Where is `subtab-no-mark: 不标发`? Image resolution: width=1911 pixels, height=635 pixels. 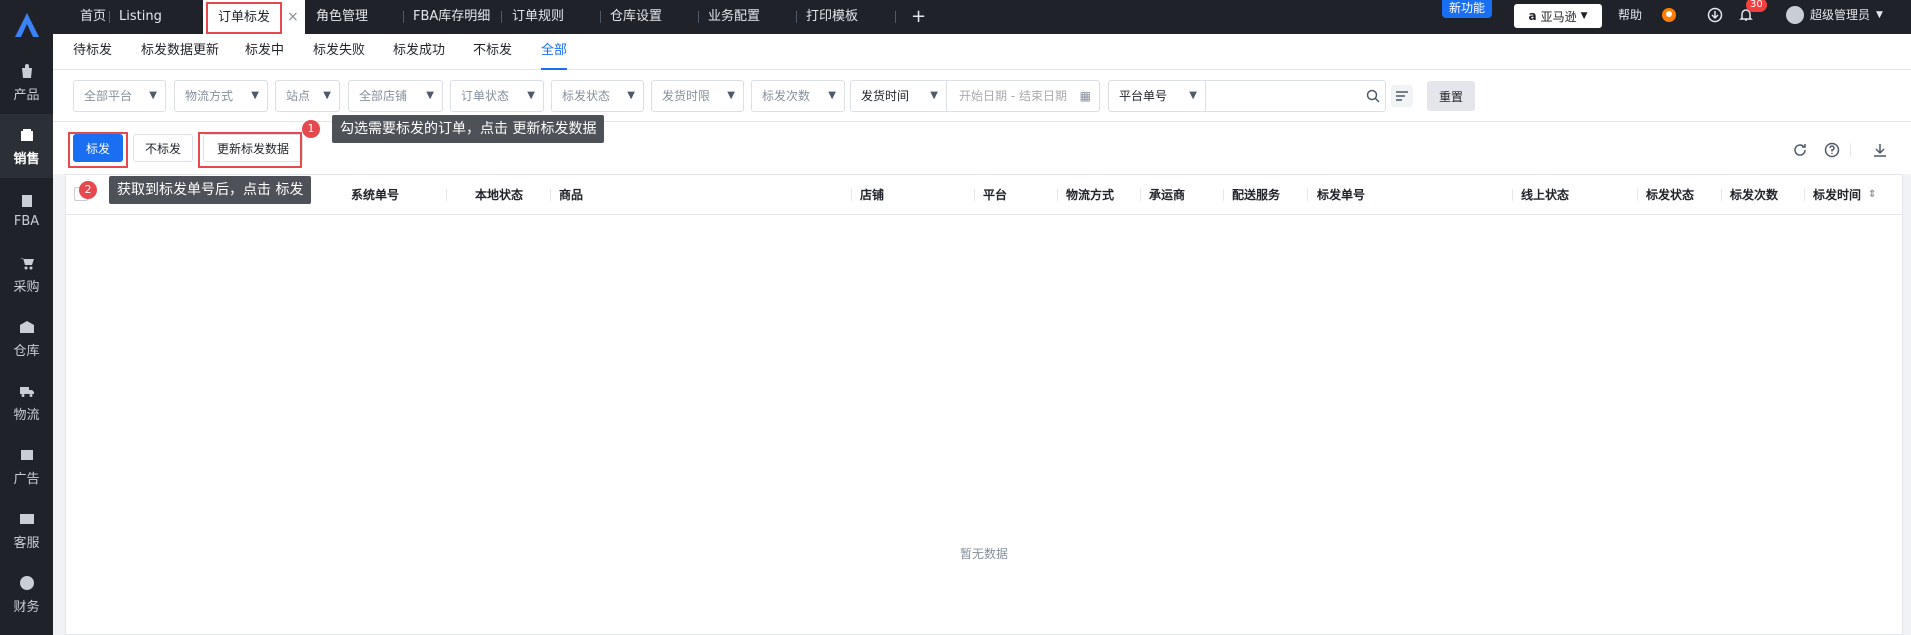
subtab-no-mark: 不标发 is located at coordinates (492, 51).